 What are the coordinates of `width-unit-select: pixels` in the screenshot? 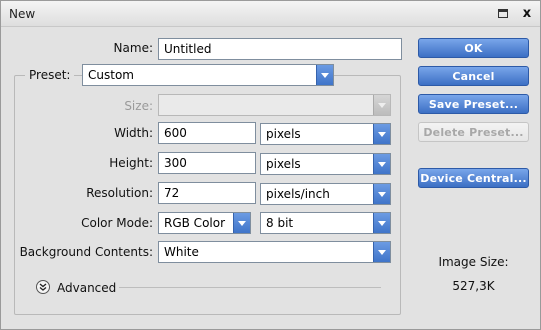 It's located at (325, 134).